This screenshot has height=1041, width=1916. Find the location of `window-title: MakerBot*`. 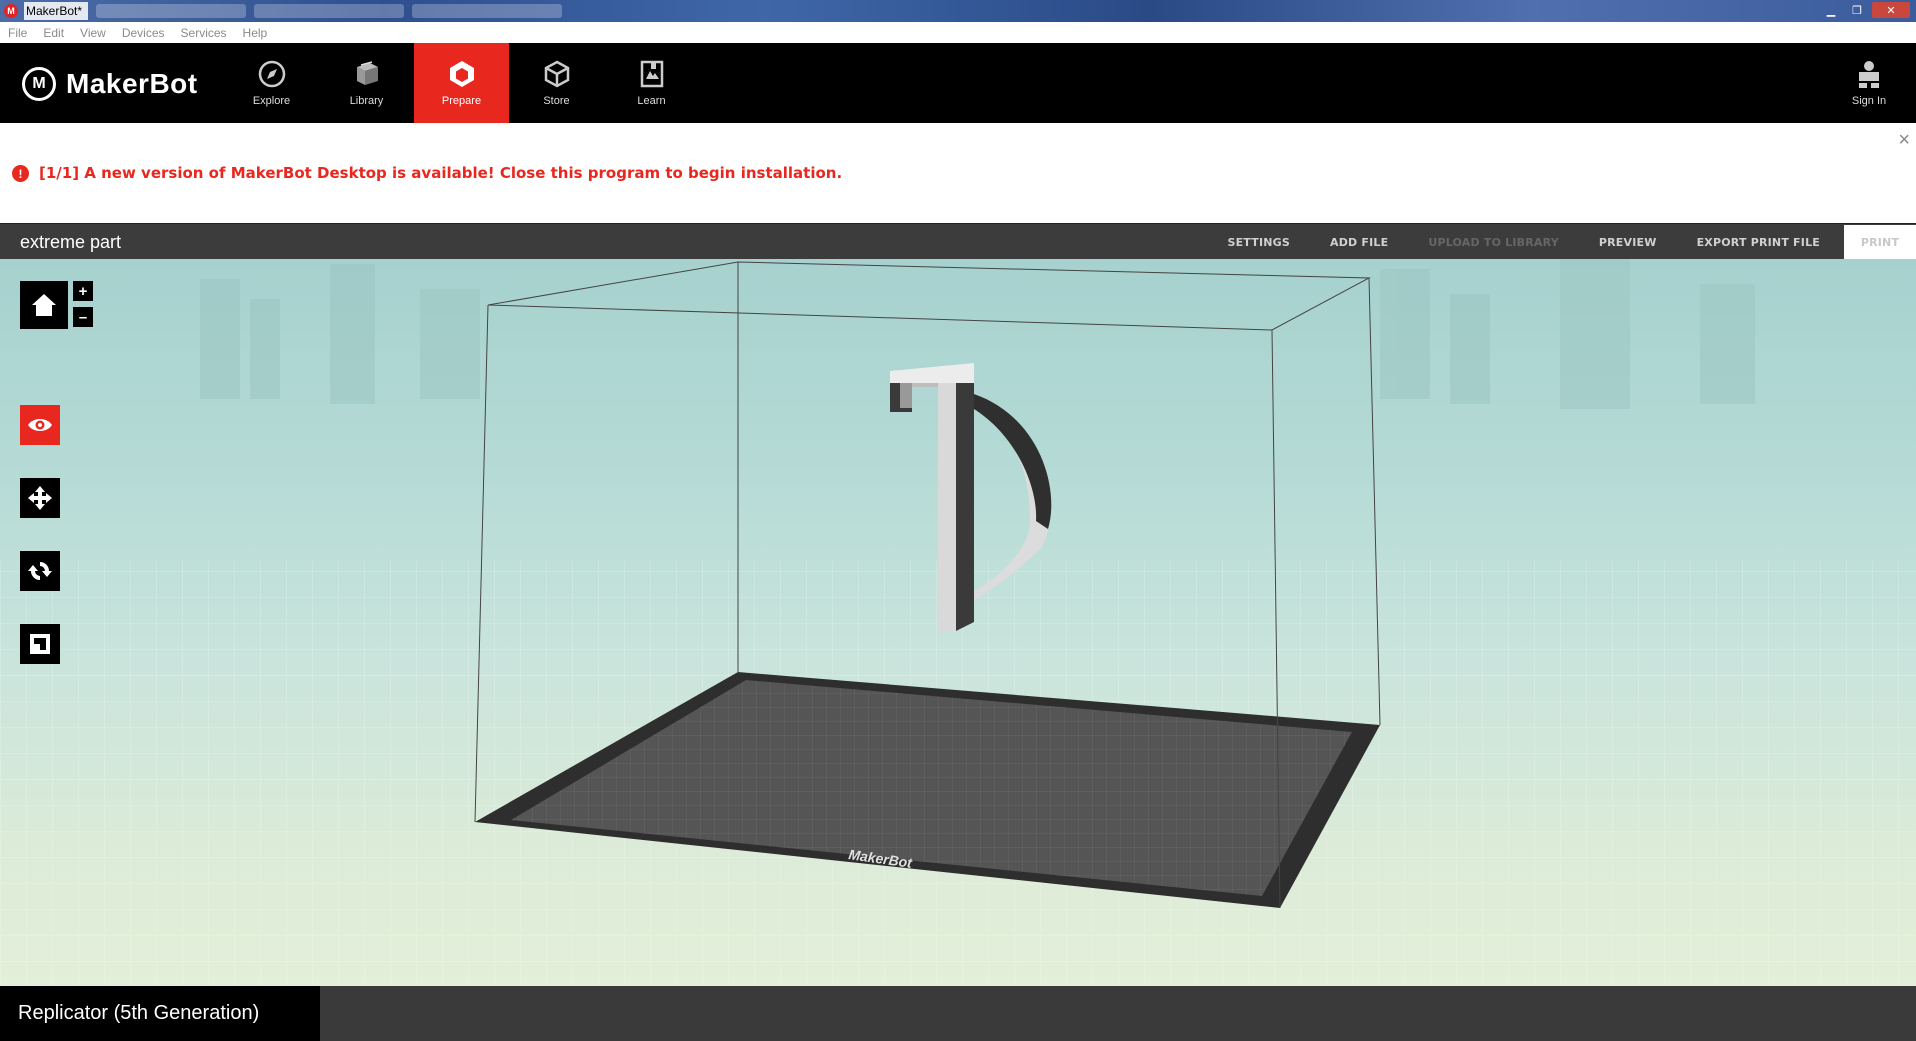

window-title: MakerBot* is located at coordinates (56, 11).